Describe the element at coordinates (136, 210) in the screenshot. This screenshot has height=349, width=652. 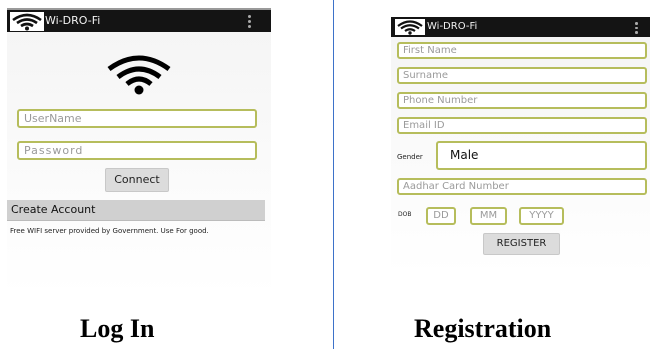
I see `create-account-bar: Create Account` at that location.